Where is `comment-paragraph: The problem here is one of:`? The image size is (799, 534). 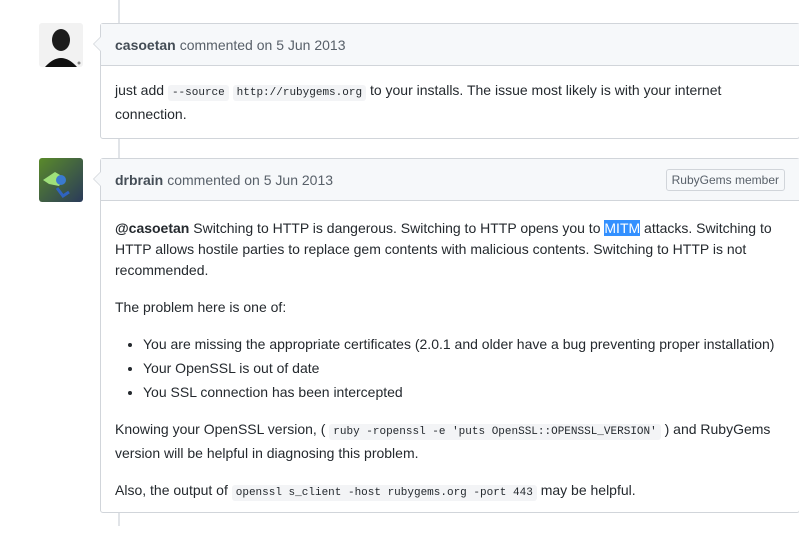 comment-paragraph: The problem here is one of: is located at coordinates (201, 307).